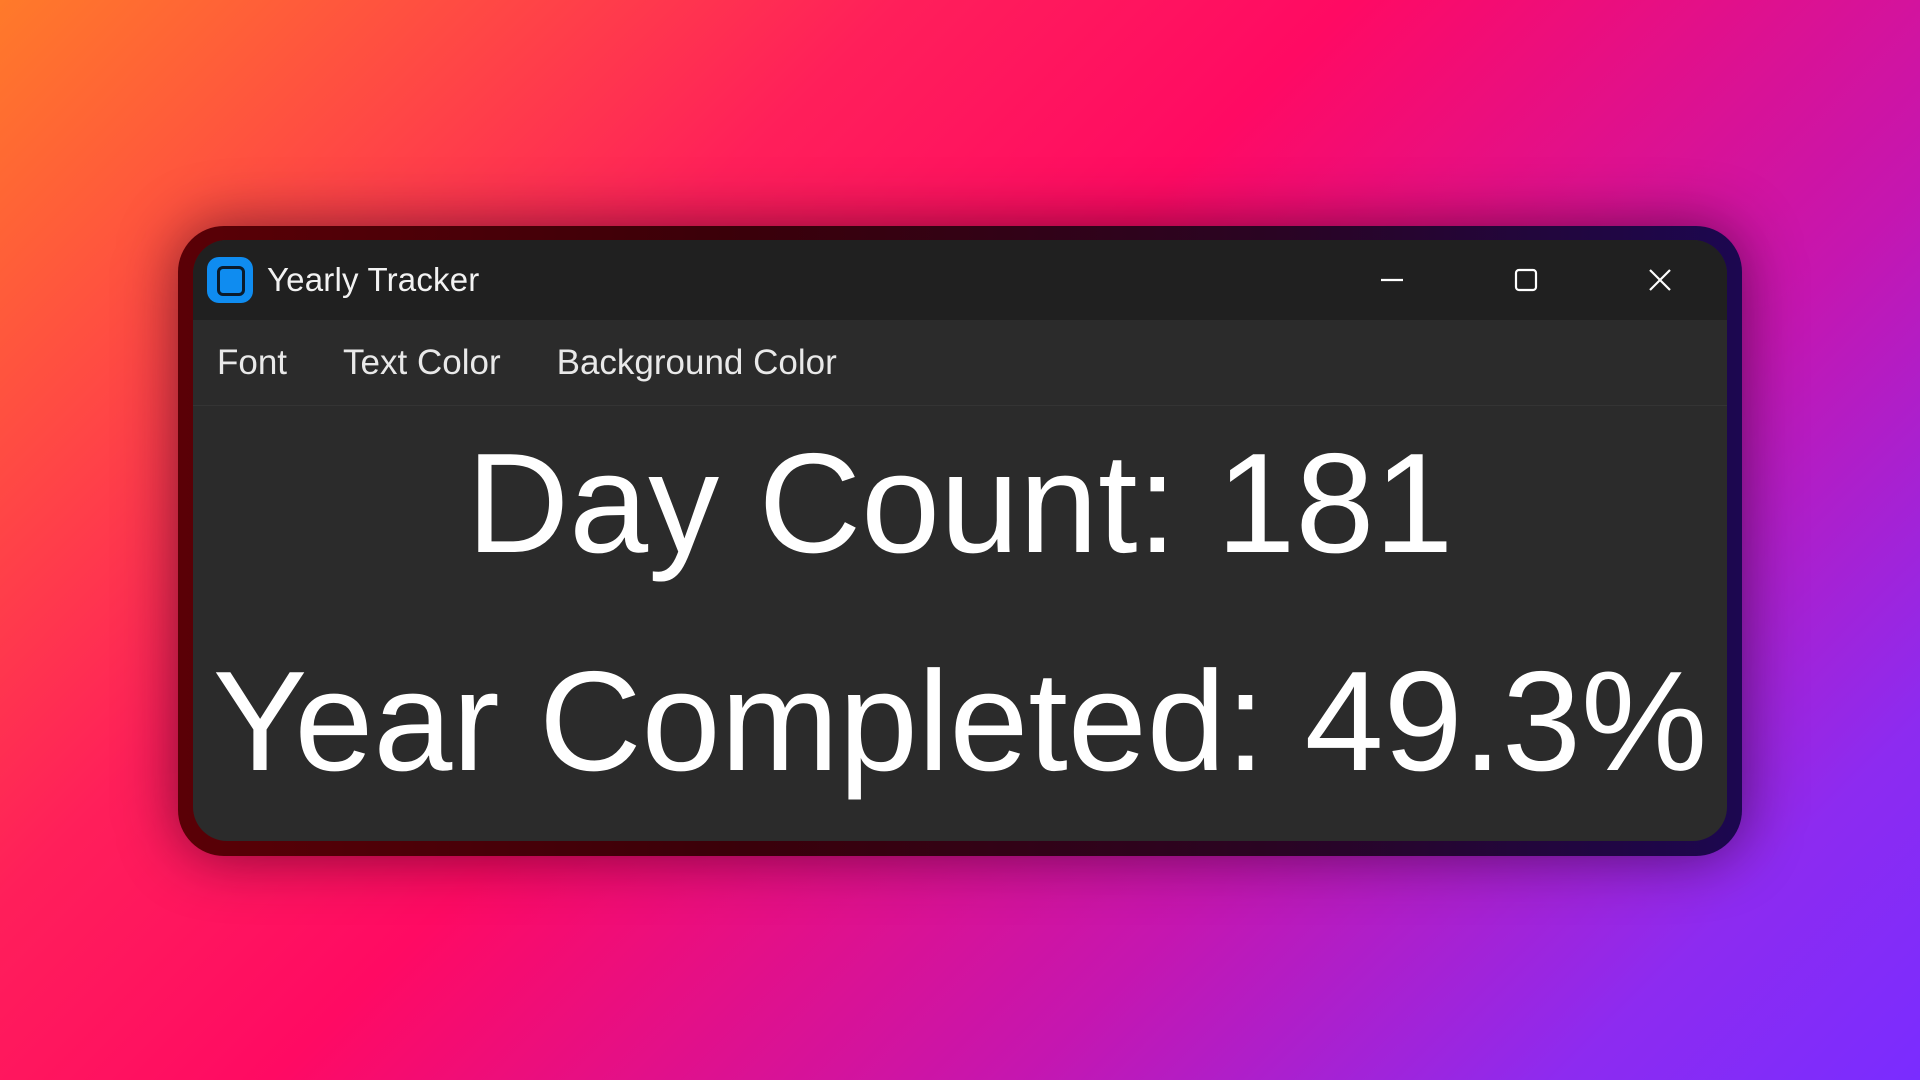  Describe the element at coordinates (960, 280) in the screenshot. I see `title-bar: Yearly Tracker` at that location.